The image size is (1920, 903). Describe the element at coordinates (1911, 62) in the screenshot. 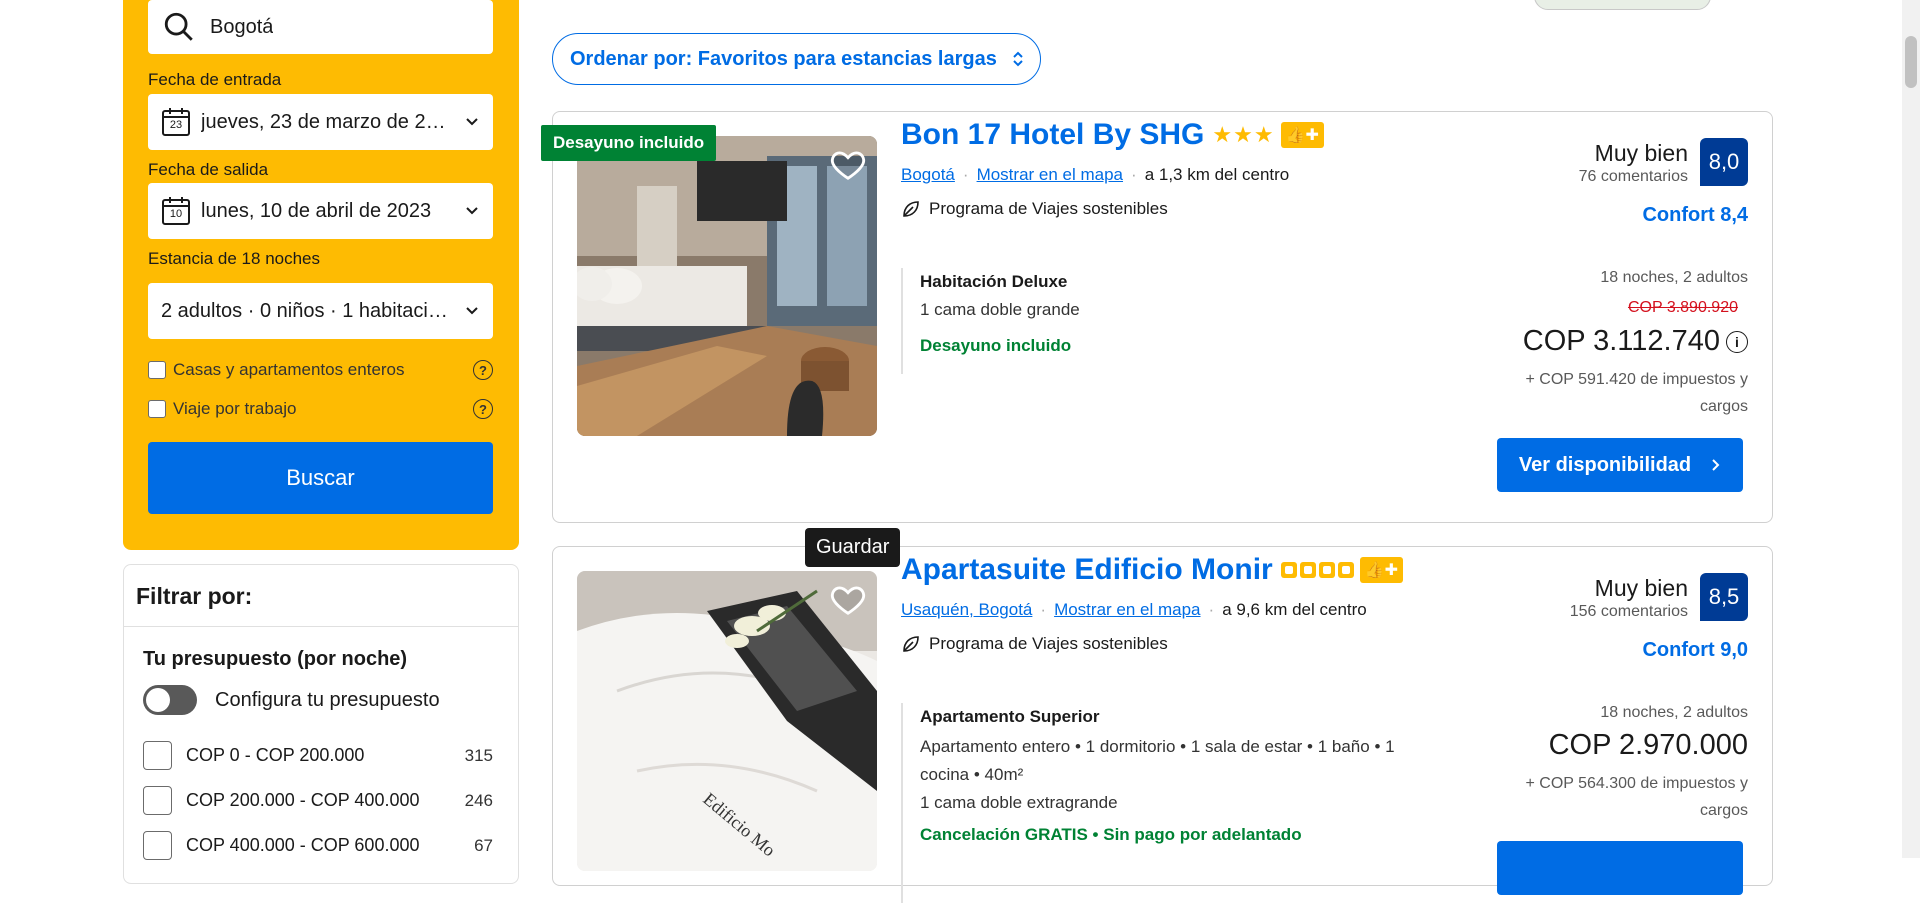

I see `scrollbar-thumb` at that location.